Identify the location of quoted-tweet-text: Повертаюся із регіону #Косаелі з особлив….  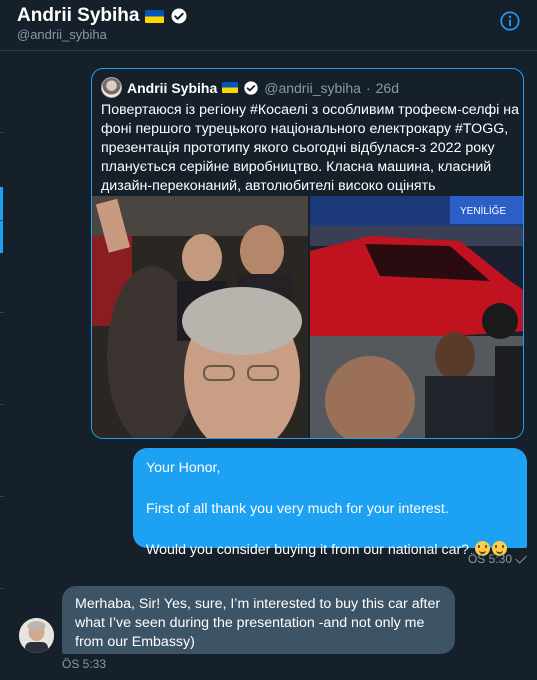
(310, 148).